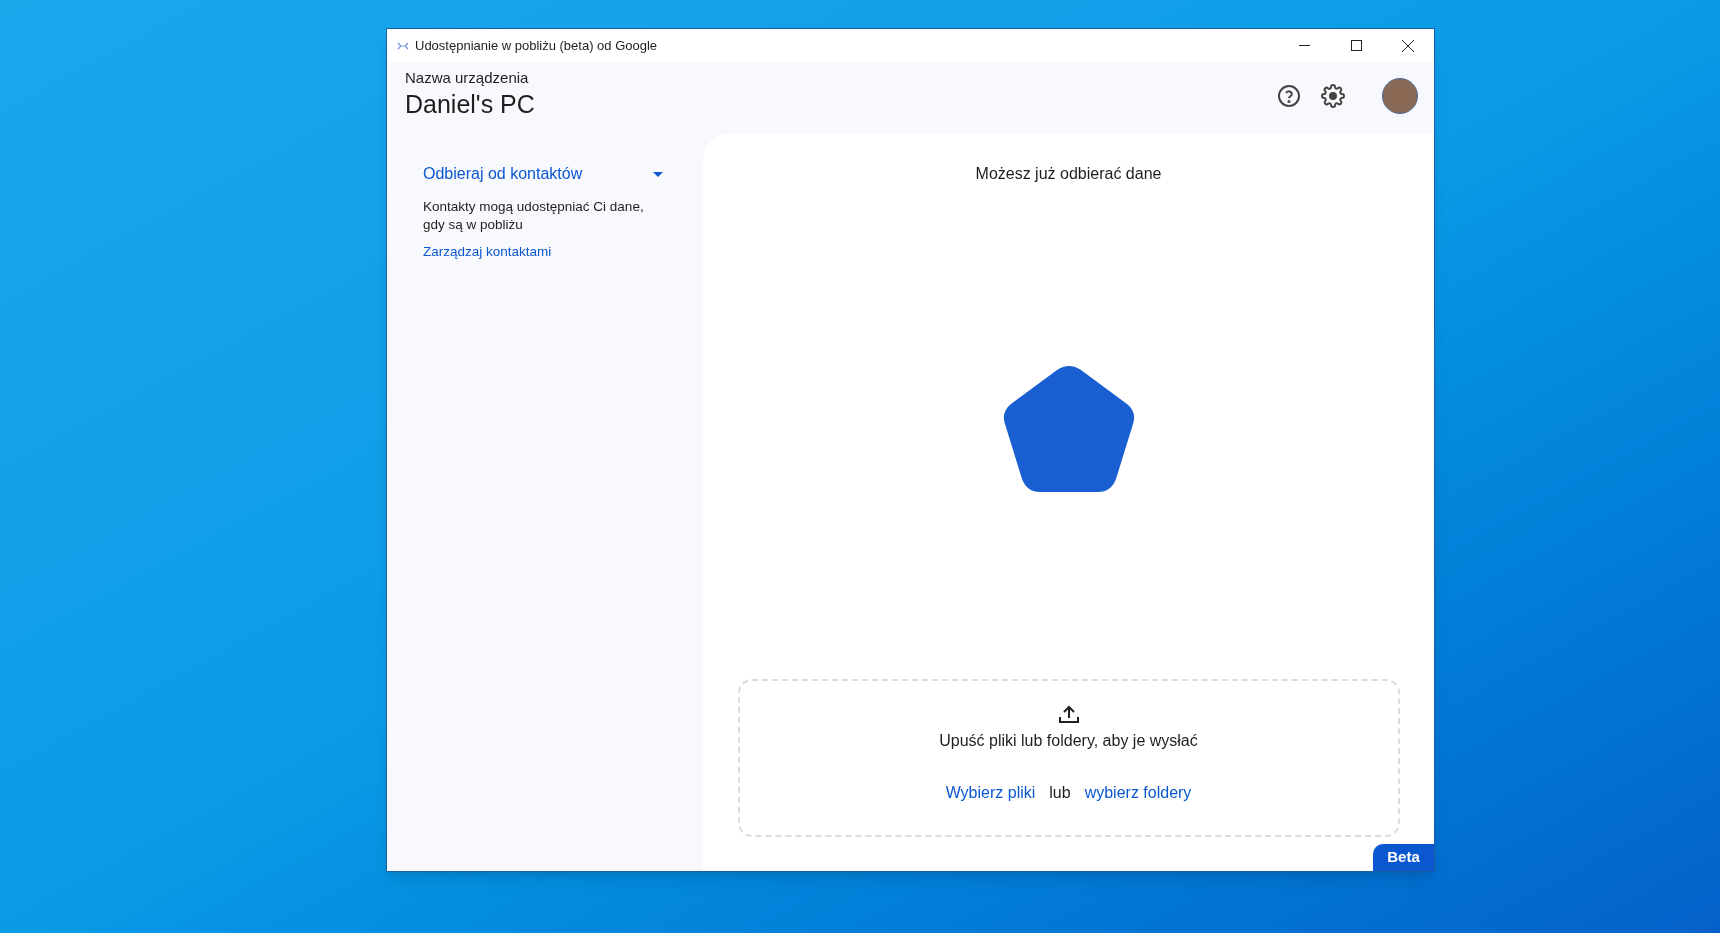  I want to click on manage-contacts-link: Zarządzaj kontaktami, so click(487, 252).